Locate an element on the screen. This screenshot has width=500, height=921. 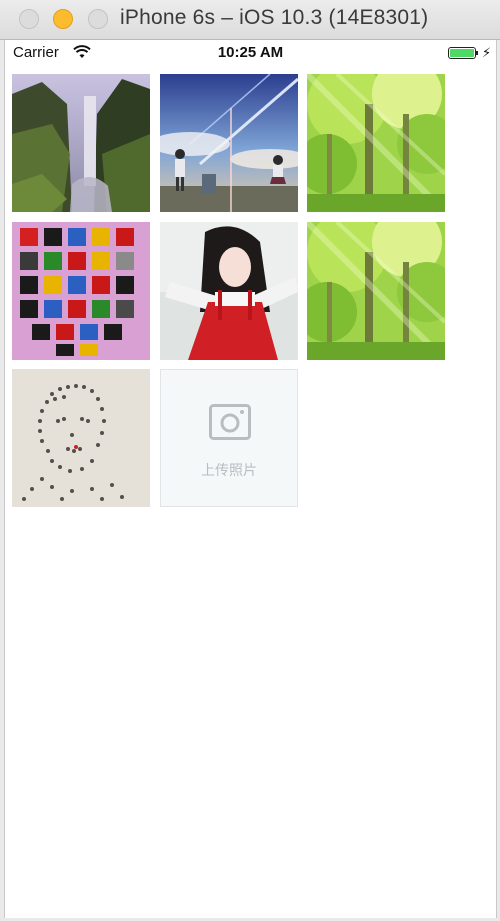
alphabet-poster-image is located at coordinates (81, 291).